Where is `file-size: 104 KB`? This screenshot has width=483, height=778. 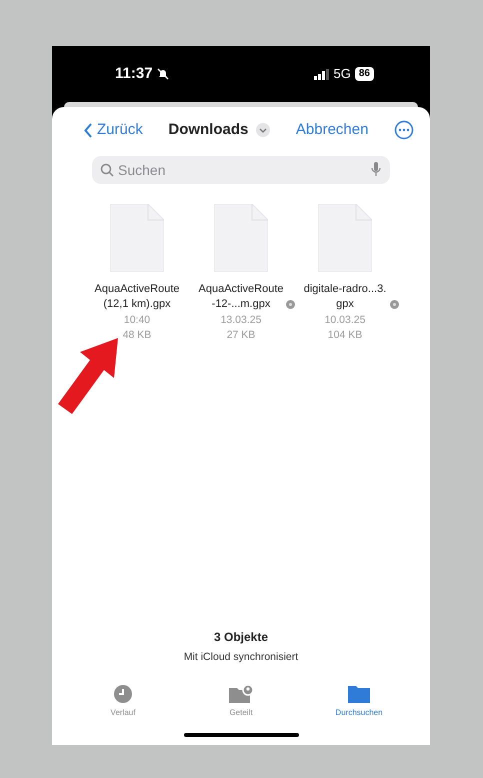 file-size: 104 KB is located at coordinates (345, 335).